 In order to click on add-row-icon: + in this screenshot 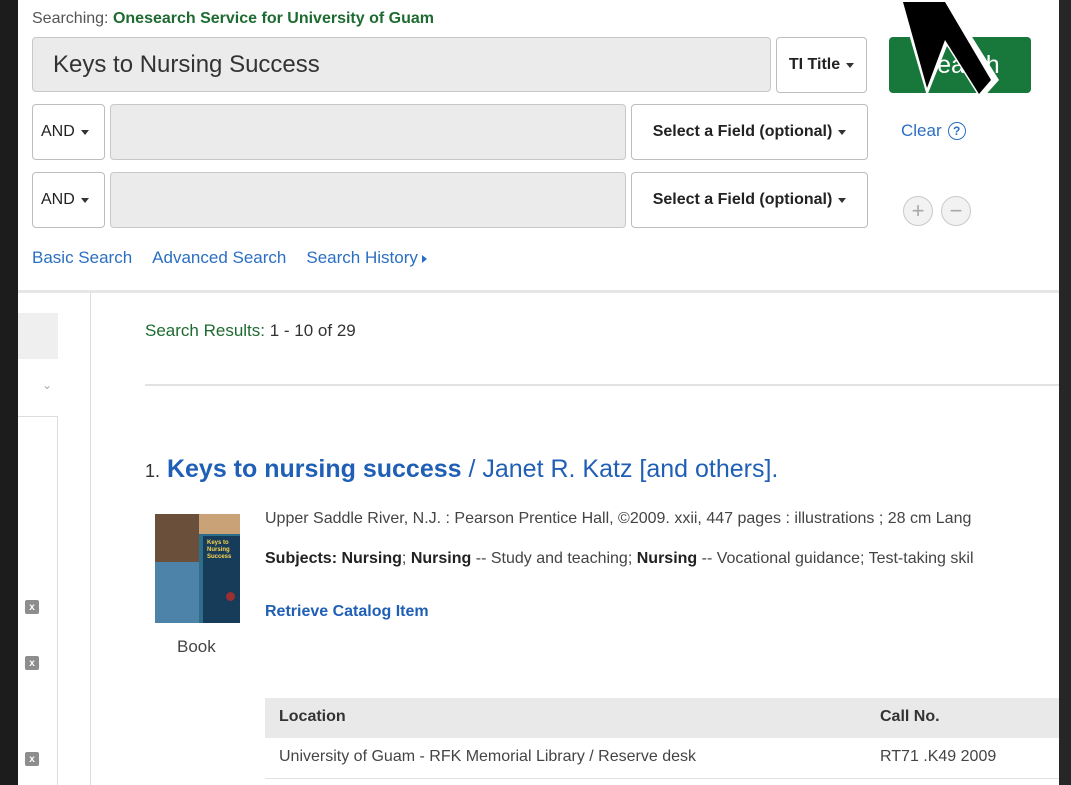, I will do `click(918, 211)`.